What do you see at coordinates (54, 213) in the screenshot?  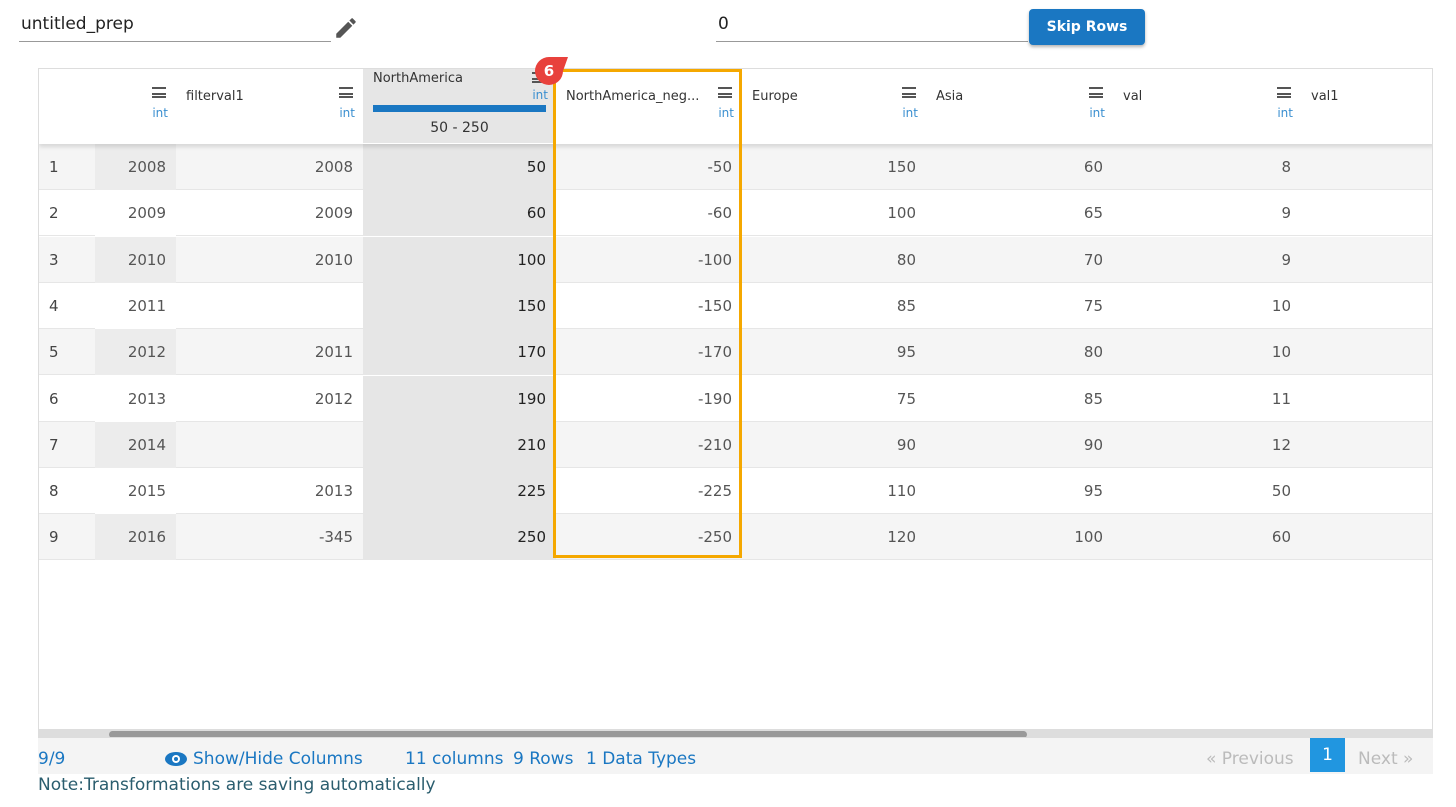 I see `row-number: 2` at bounding box center [54, 213].